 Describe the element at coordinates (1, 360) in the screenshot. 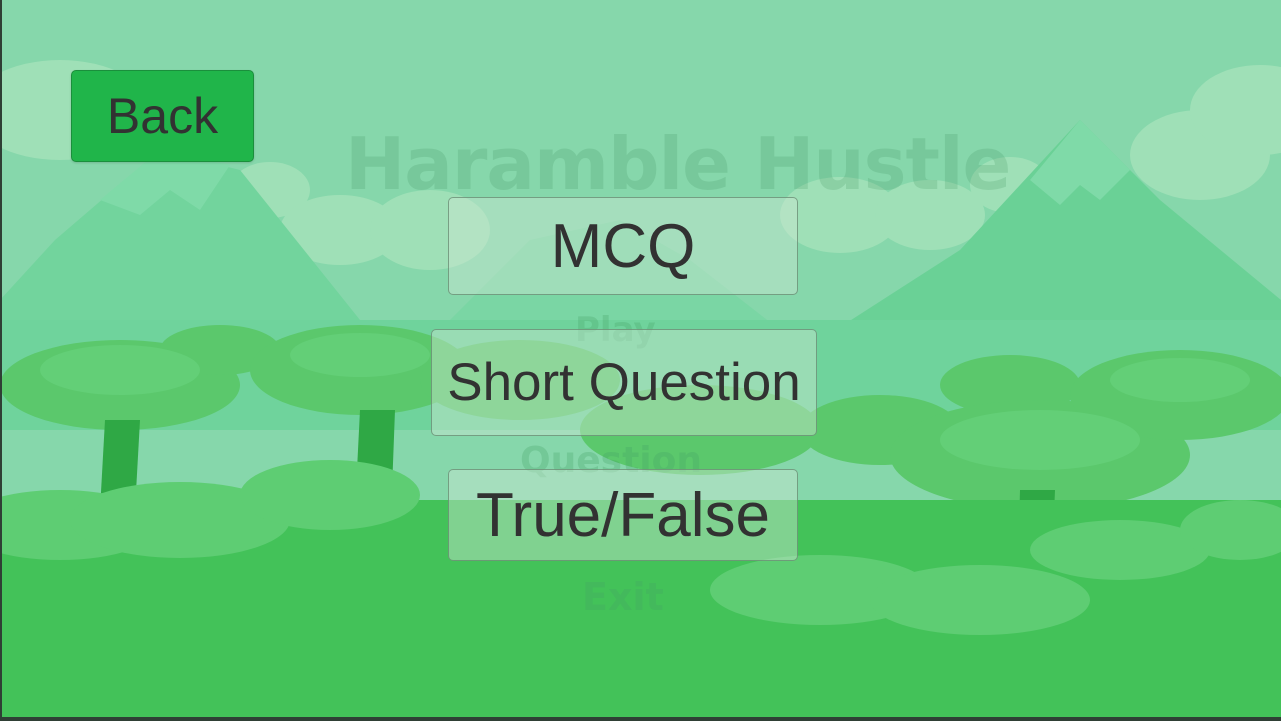

I see `window-left-border` at that location.